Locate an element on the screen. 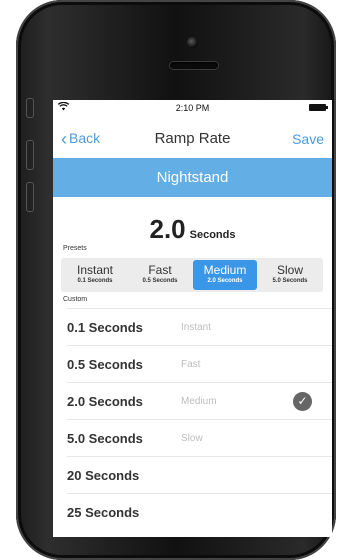  mute-switch is located at coordinates (30, 108).